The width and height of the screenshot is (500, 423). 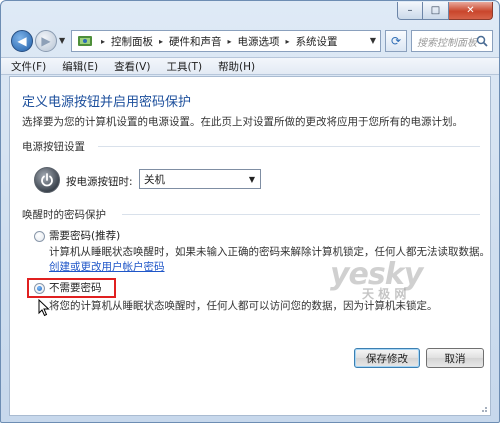 I want to click on close-button: ✕, so click(x=471, y=11).